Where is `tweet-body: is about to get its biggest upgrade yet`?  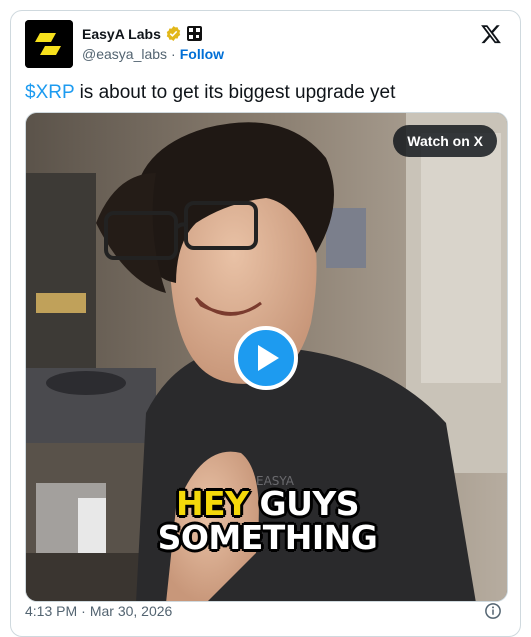
tweet-body: is about to get its biggest upgrade yet is located at coordinates (235, 92).